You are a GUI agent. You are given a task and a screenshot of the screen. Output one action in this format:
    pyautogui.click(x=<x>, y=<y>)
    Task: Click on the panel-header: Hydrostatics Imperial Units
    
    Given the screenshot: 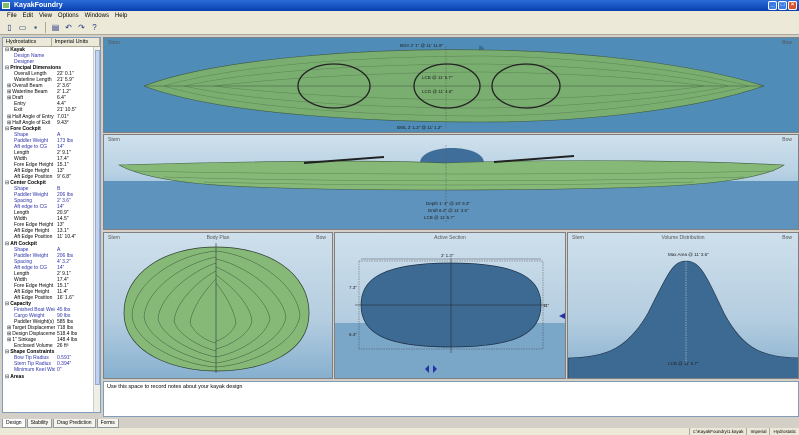 What is the action you would take?
    pyautogui.click(x=51, y=42)
    